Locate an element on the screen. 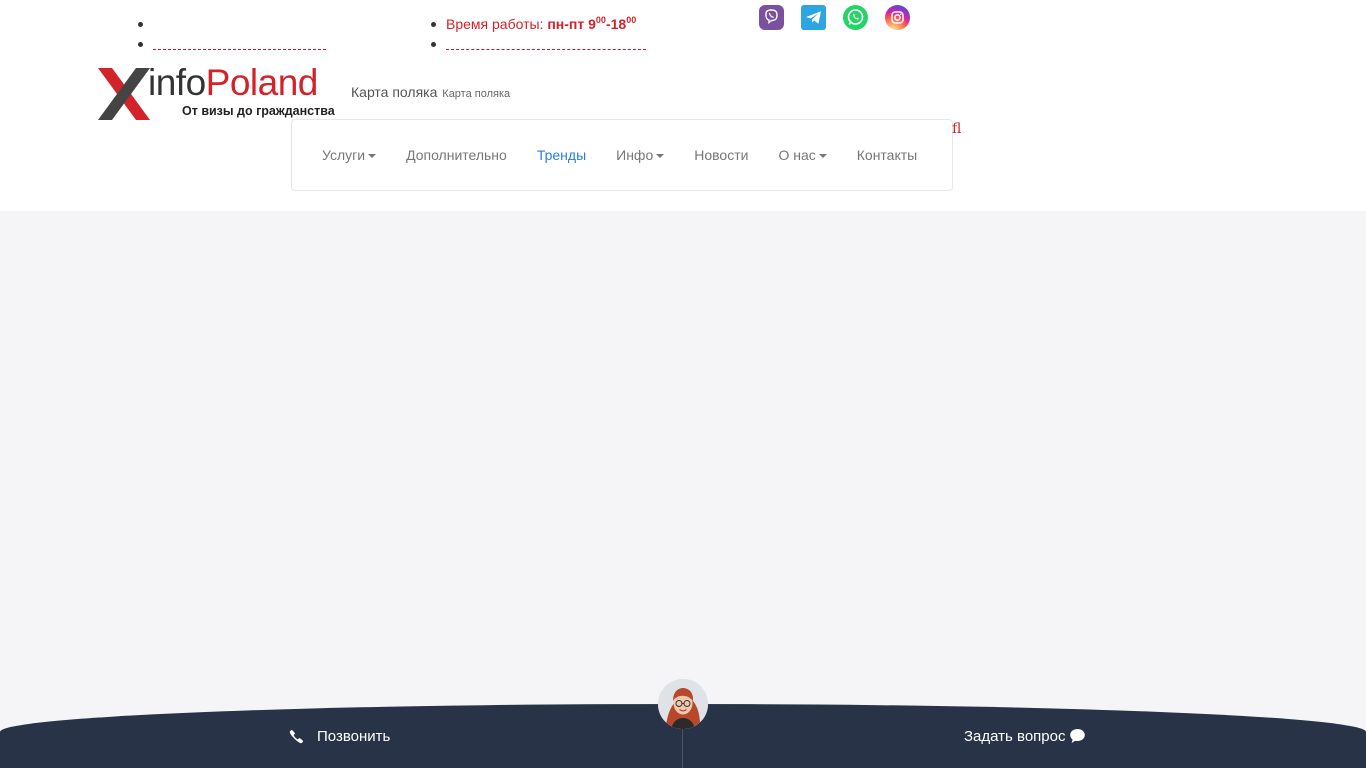 This screenshot has width=1366, height=768. nav-item-news: Новости is located at coordinates (721, 155).